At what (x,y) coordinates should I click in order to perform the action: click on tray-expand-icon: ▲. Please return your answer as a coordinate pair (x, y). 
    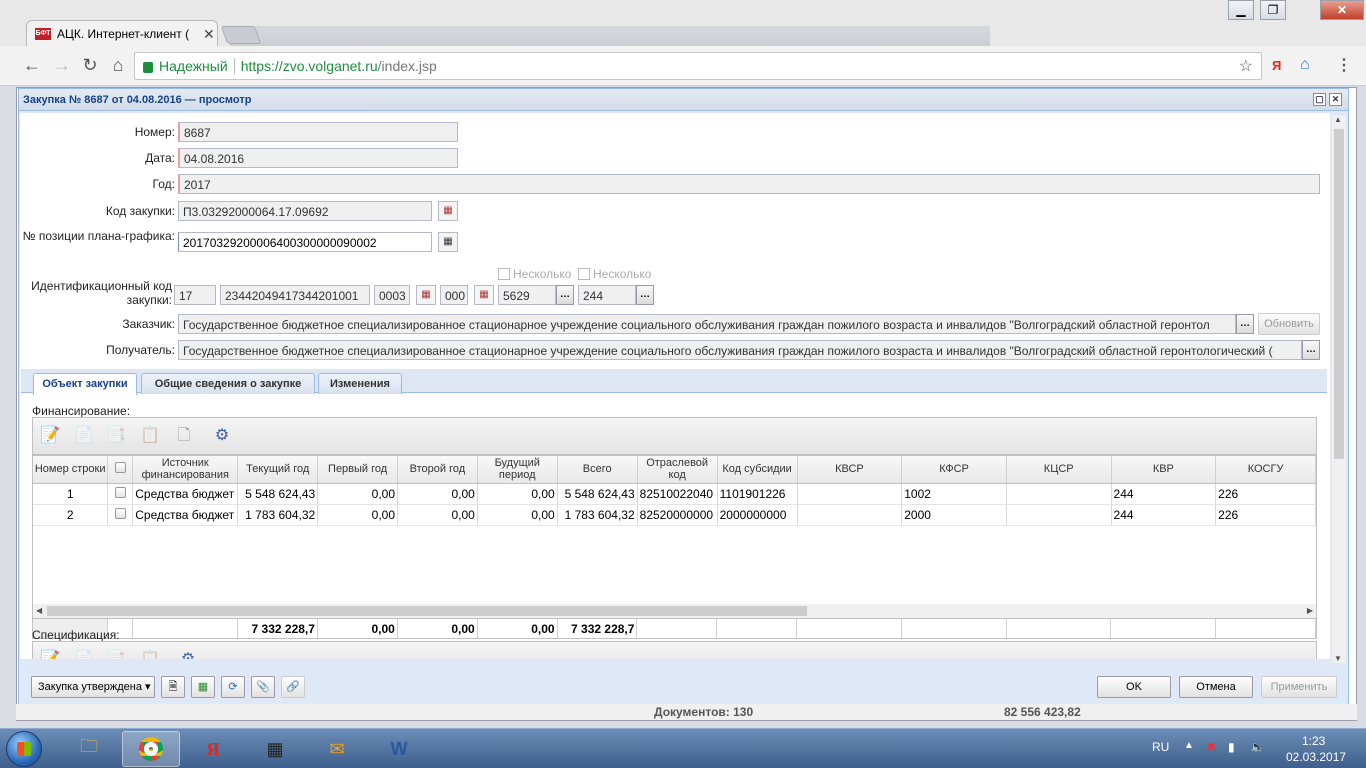
    Looking at the image, I should click on (1189, 745).